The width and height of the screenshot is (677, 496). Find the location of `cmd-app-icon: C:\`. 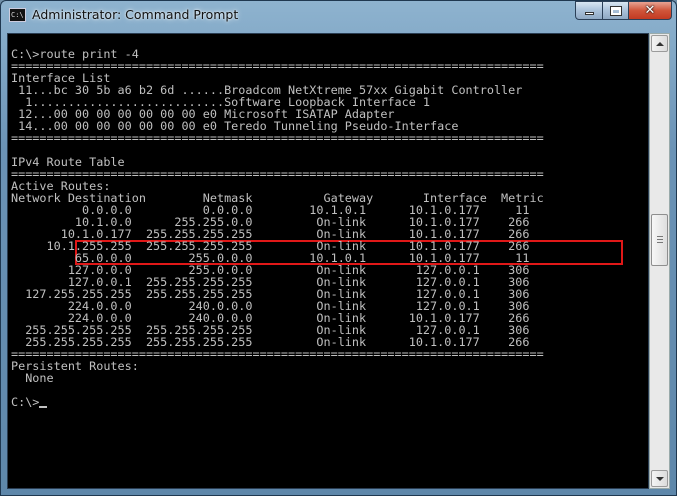

cmd-app-icon: C:\ is located at coordinates (17, 15).